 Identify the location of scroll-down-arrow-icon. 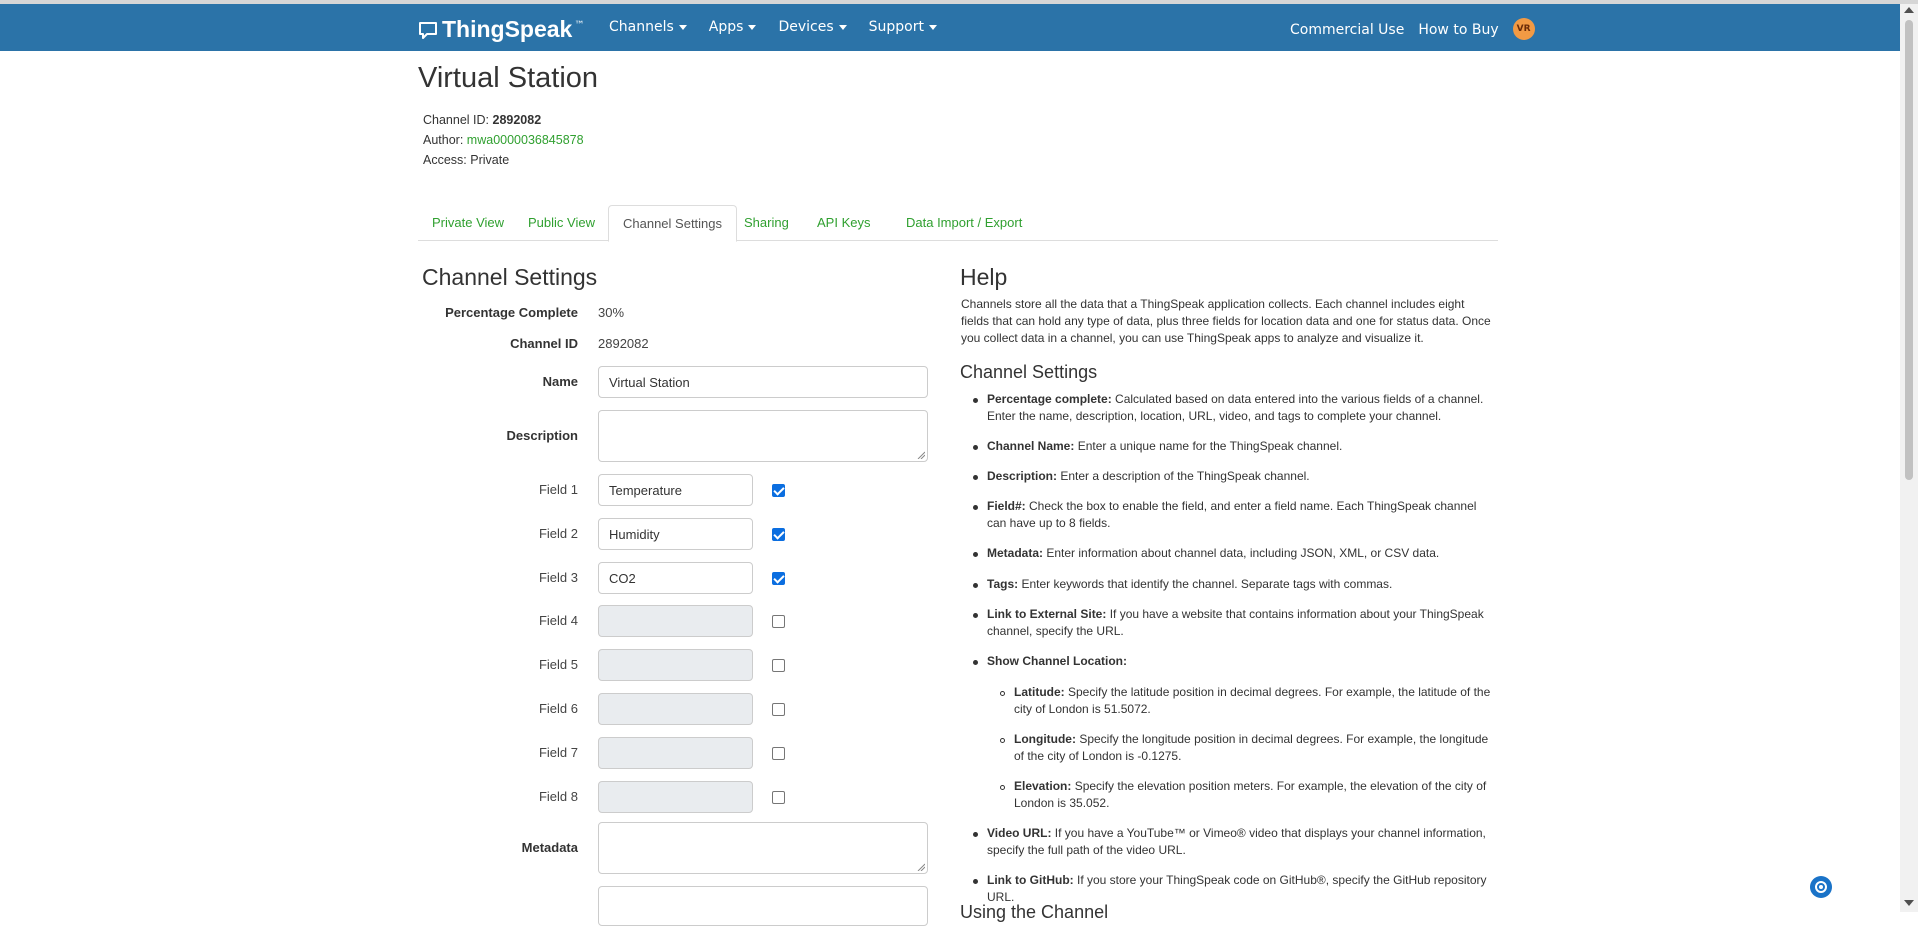
(1909, 903).